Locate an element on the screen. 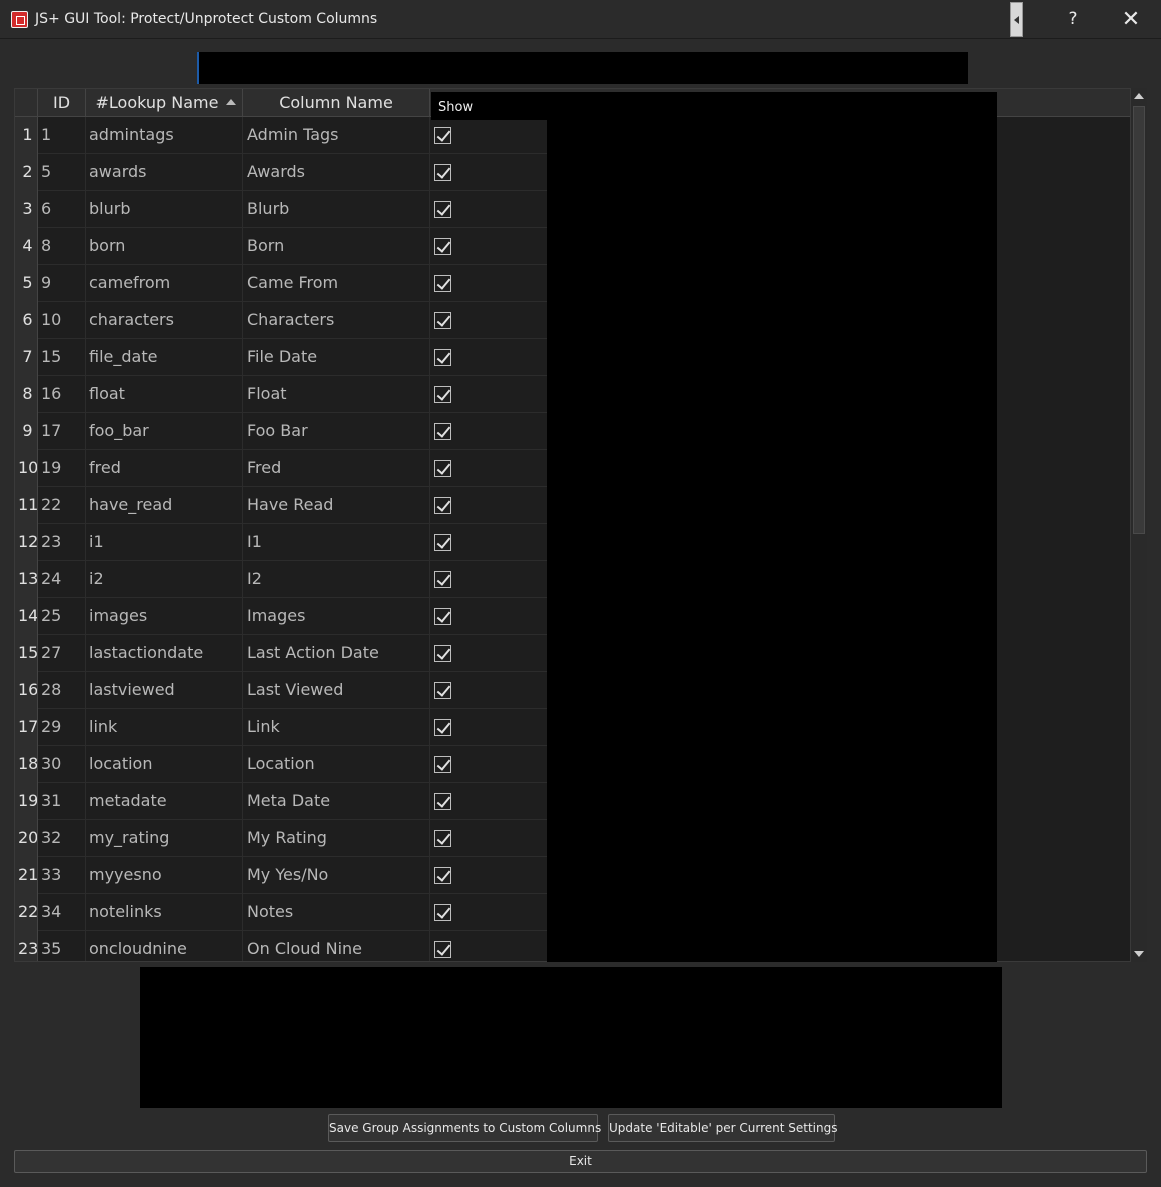  scrollbar-thumb is located at coordinates (1139, 320).